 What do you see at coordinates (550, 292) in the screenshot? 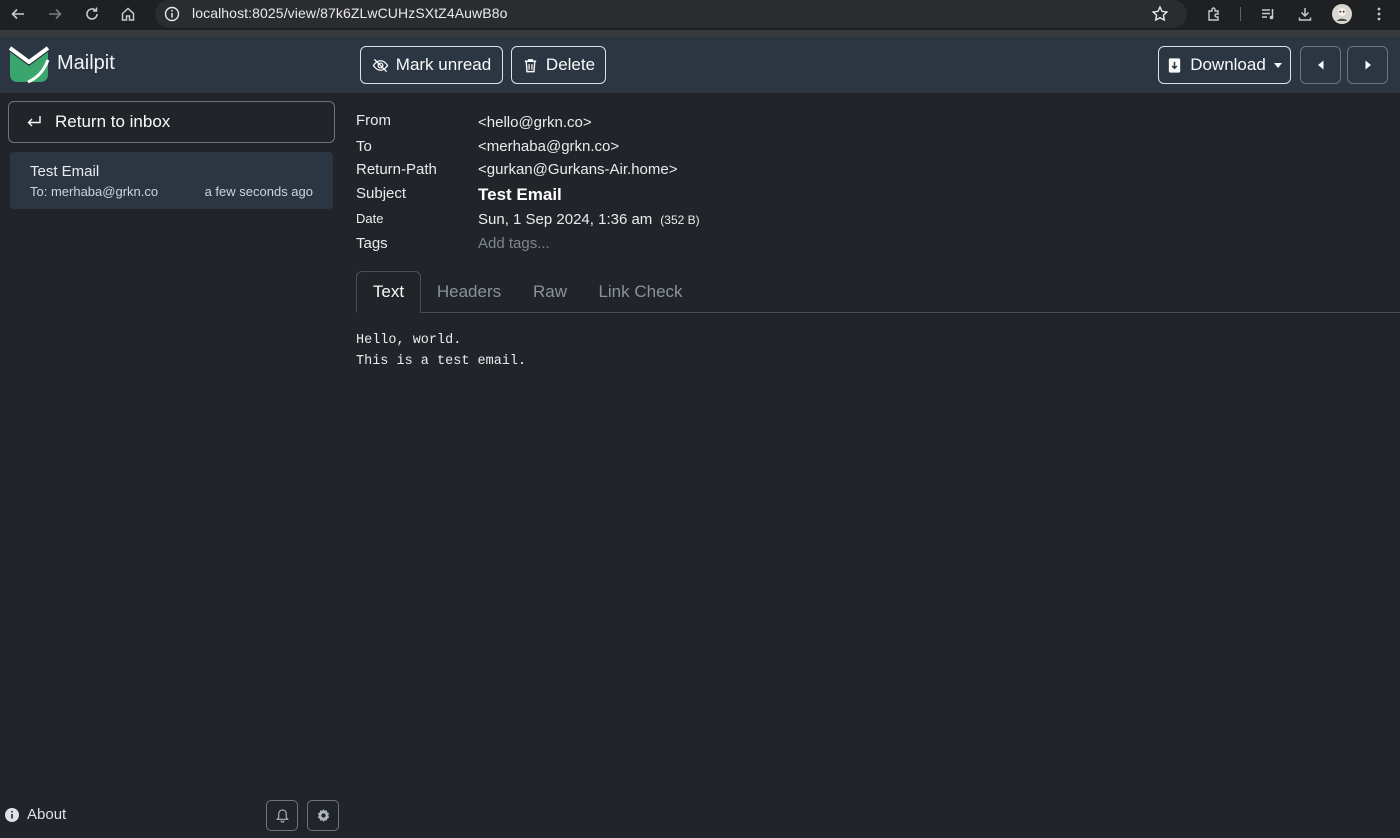
I see `tab-raw: Raw` at bounding box center [550, 292].